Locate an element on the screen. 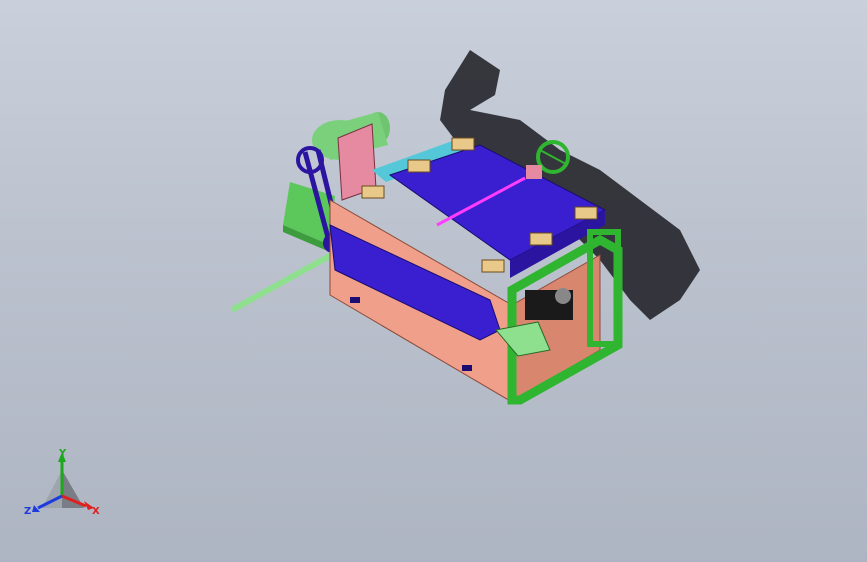 The width and height of the screenshot is (867, 562). x-axis-label: X is located at coordinates (96, 511).